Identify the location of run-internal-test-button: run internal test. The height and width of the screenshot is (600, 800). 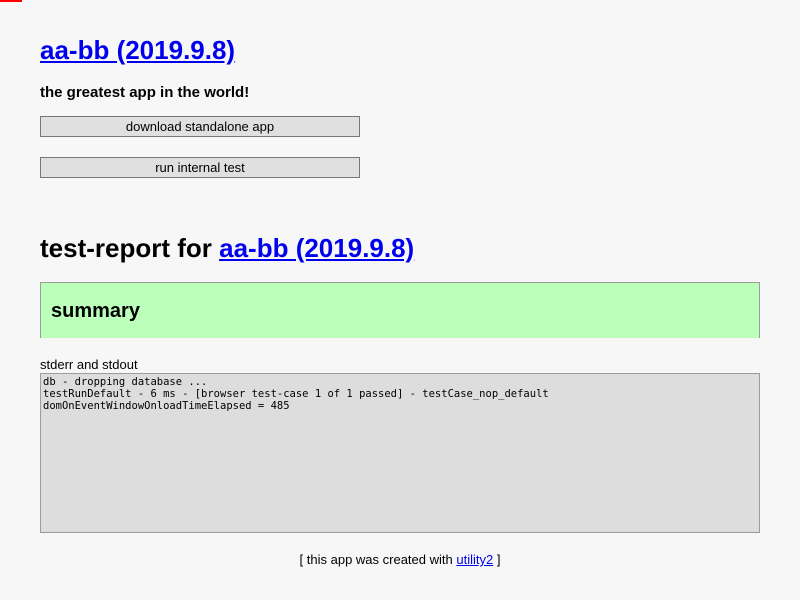
(200, 167).